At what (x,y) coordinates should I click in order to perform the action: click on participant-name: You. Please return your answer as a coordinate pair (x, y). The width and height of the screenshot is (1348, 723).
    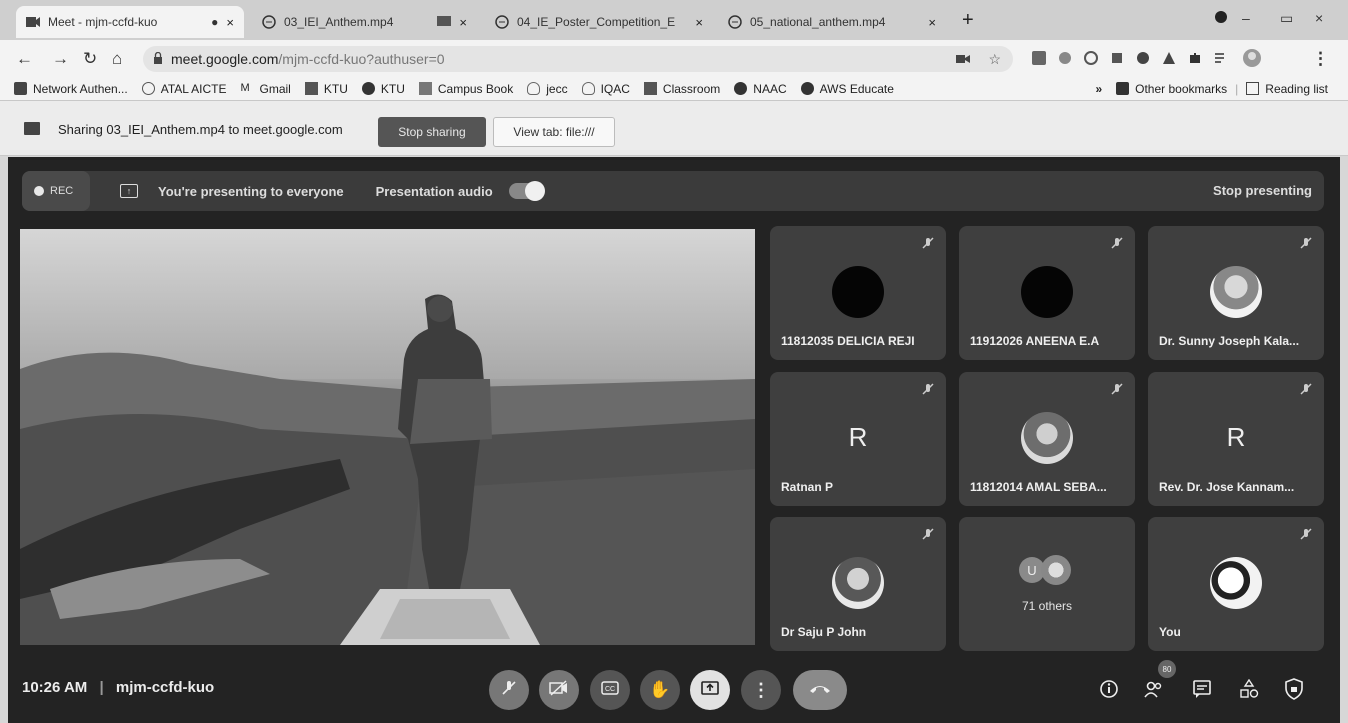
    Looking at the image, I should click on (1170, 632).